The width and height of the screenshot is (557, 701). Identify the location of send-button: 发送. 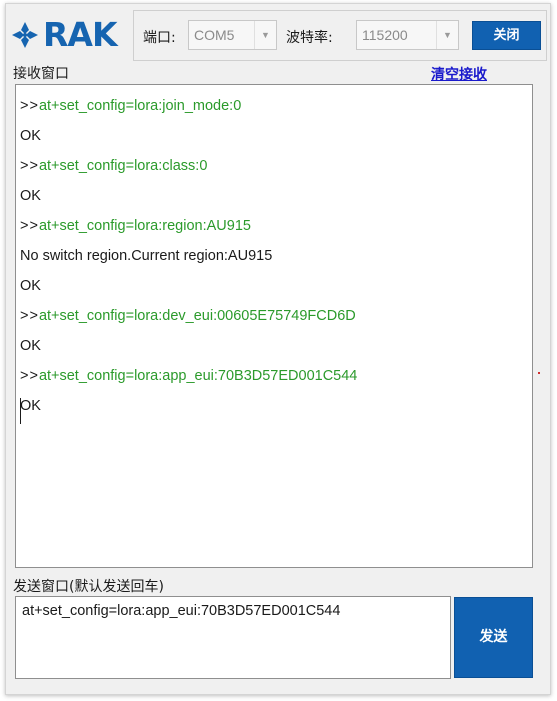
(493, 637).